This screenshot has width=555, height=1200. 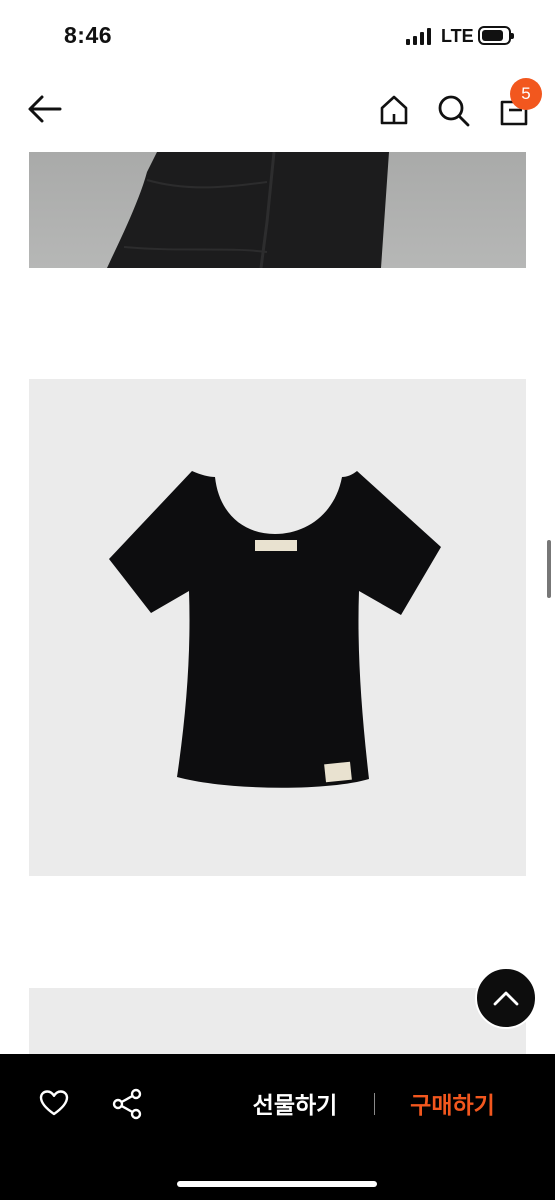 What do you see at coordinates (457, 36) in the screenshot?
I see `network-label: LTE` at bounding box center [457, 36].